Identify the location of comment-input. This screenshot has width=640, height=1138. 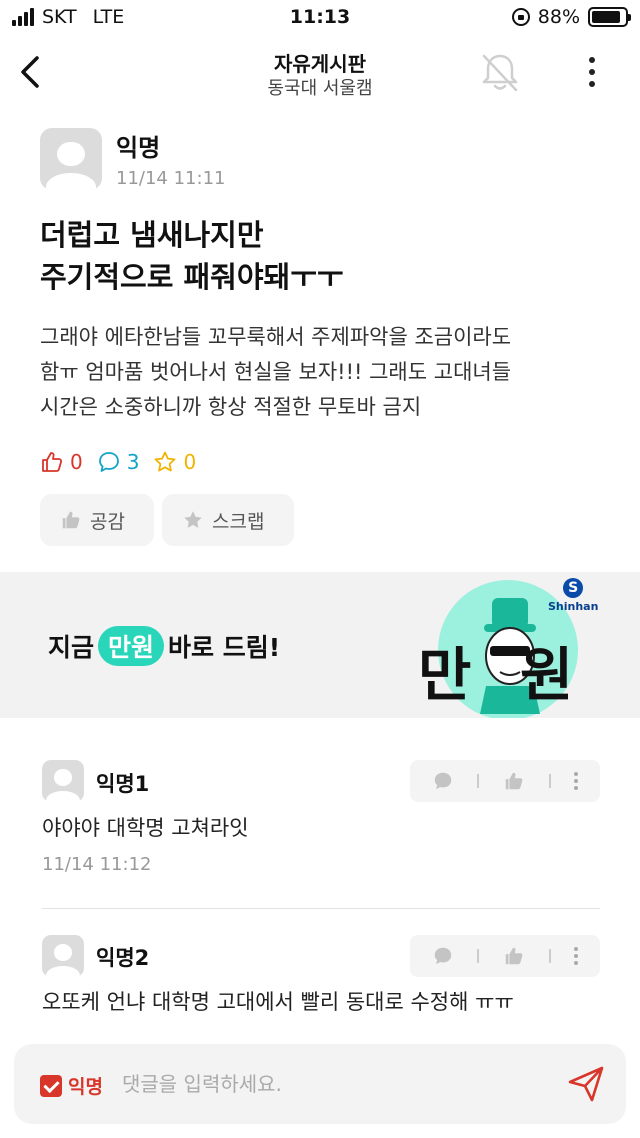
(337, 1084).